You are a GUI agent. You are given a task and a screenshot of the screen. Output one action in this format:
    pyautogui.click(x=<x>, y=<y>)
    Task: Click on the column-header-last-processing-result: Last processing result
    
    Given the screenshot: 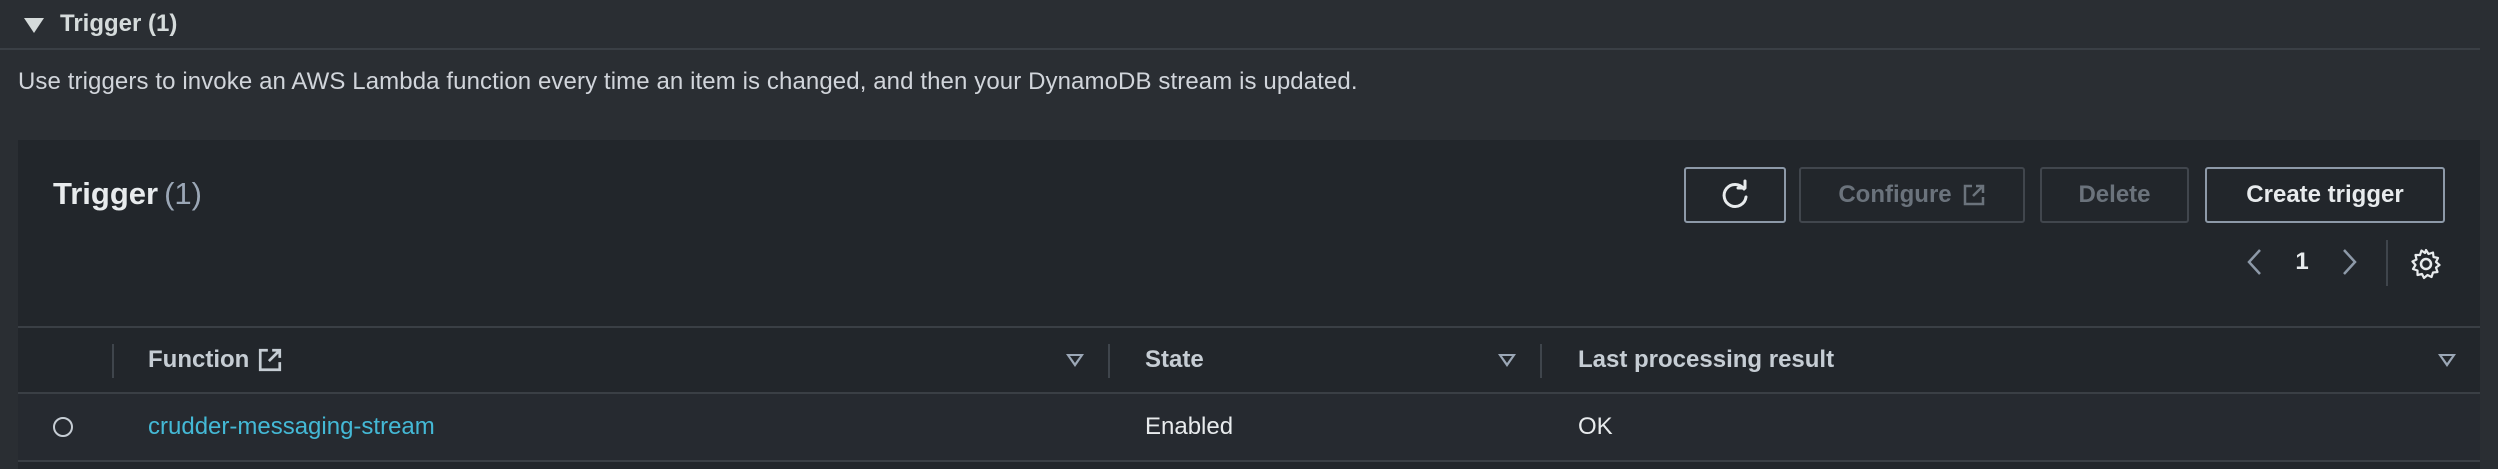 What is the action you would take?
    pyautogui.click(x=1706, y=360)
    